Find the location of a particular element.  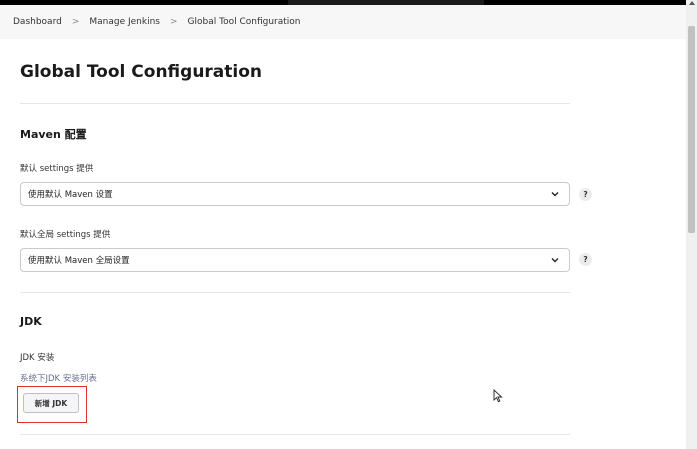

maven-settings-select-value: 使用默认 Maven 设置 is located at coordinates (70, 195).